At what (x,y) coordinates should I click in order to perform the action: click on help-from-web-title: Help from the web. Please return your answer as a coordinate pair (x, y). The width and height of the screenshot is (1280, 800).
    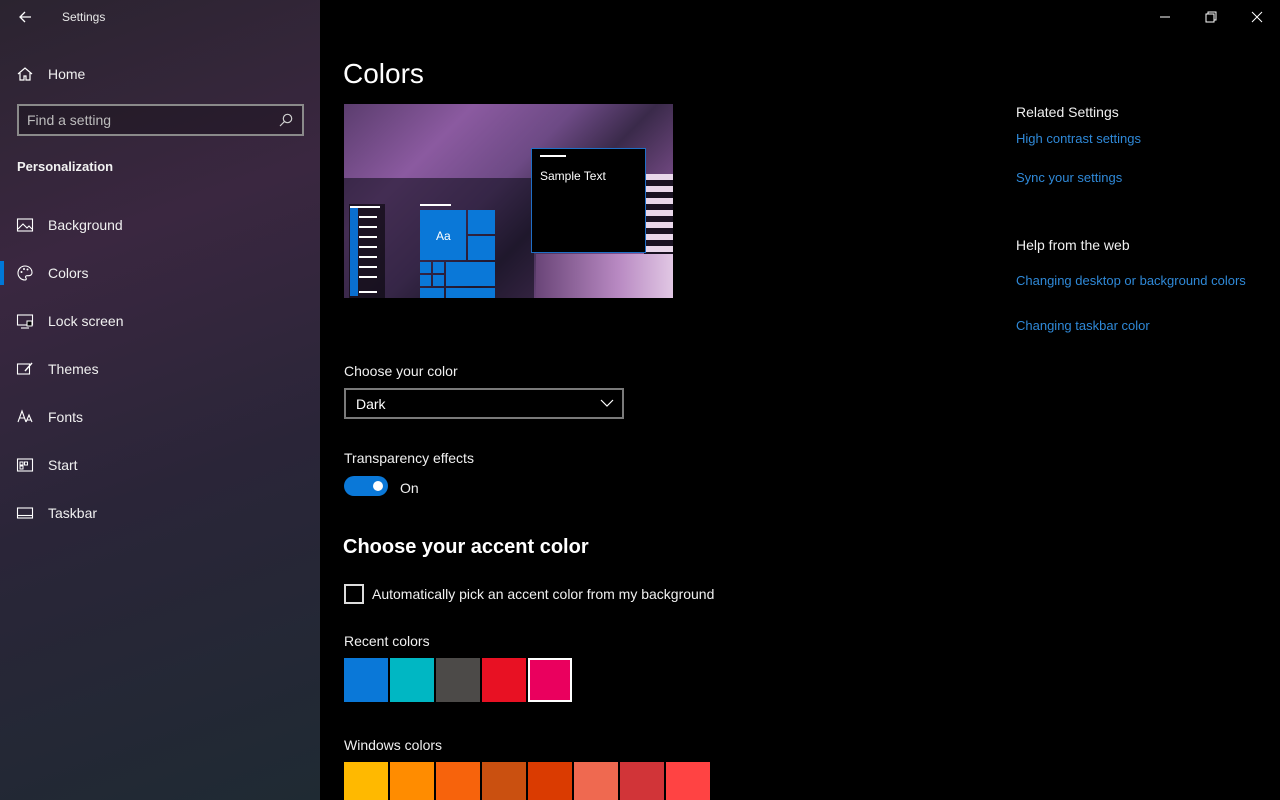
    Looking at the image, I should click on (1073, 245).